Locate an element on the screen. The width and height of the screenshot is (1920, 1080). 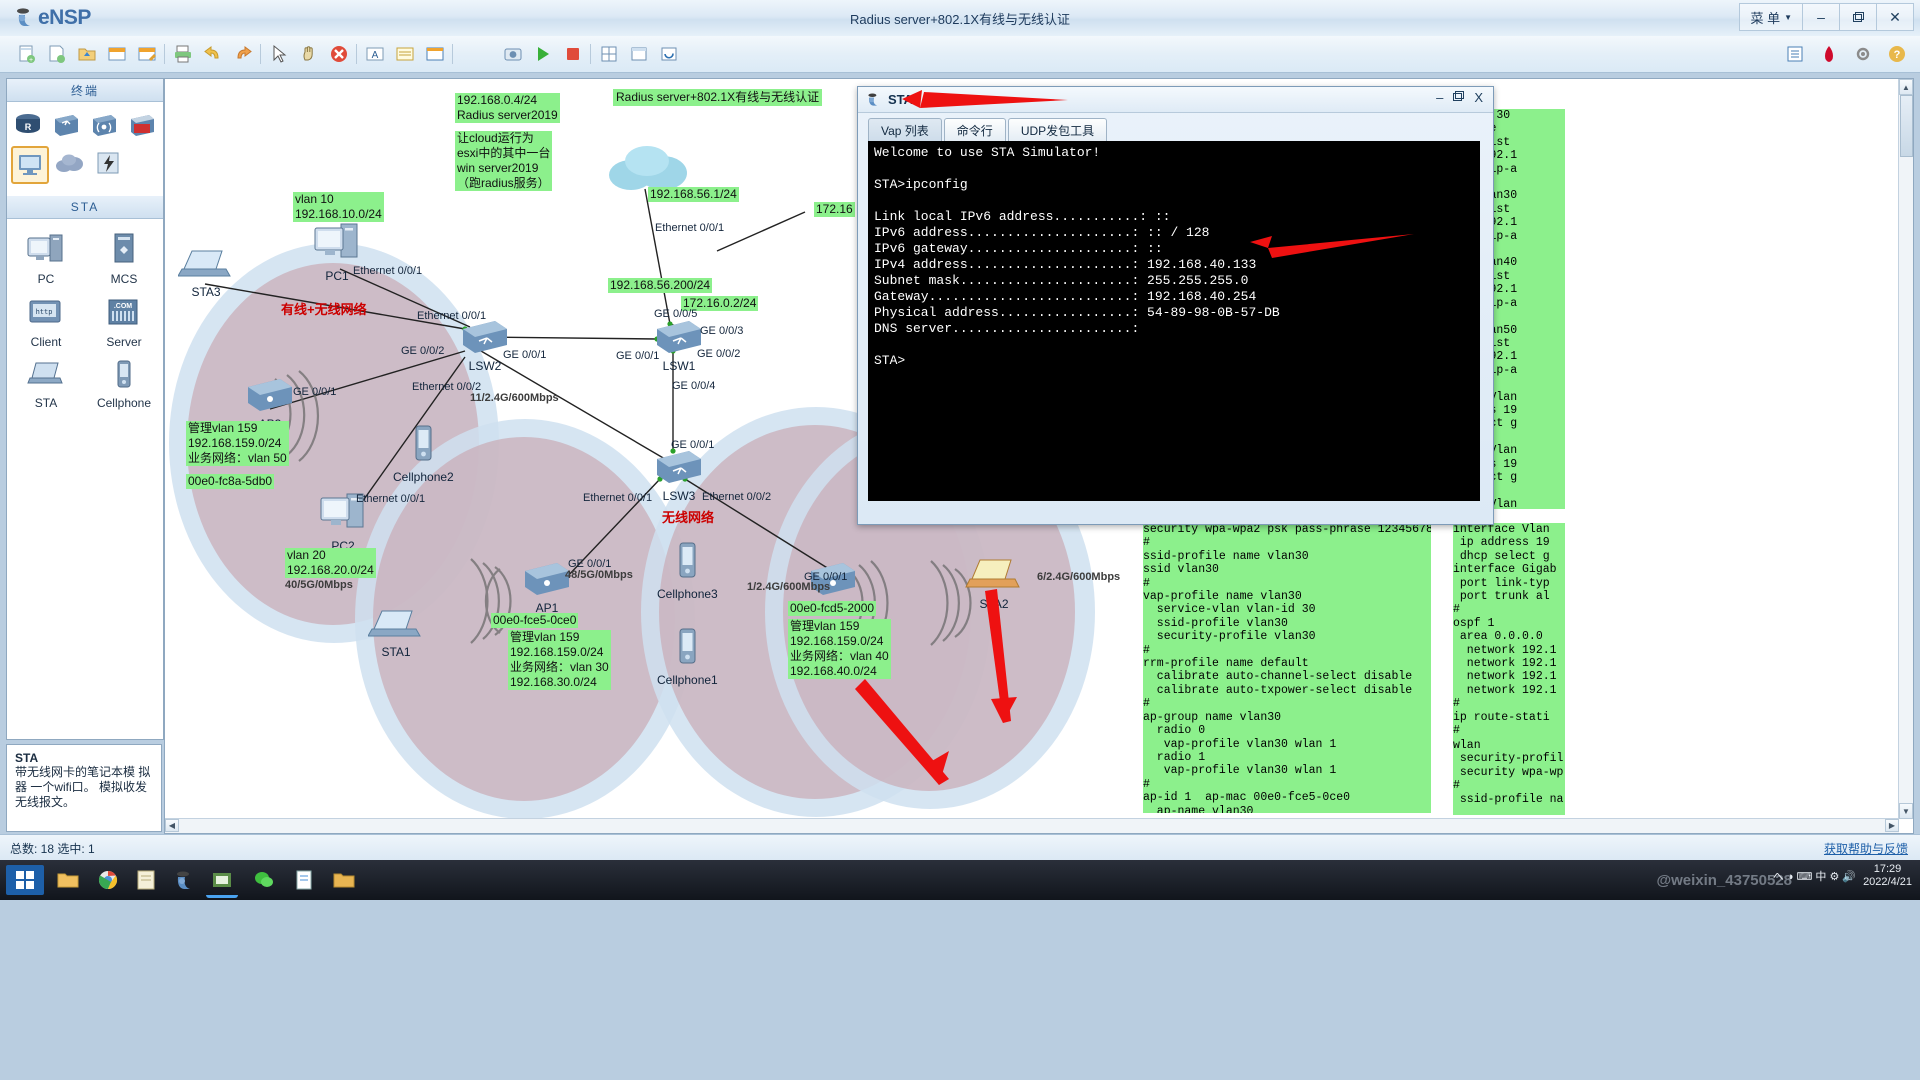
node-lsw2: LSW2 is located at coordinates (485, 344).